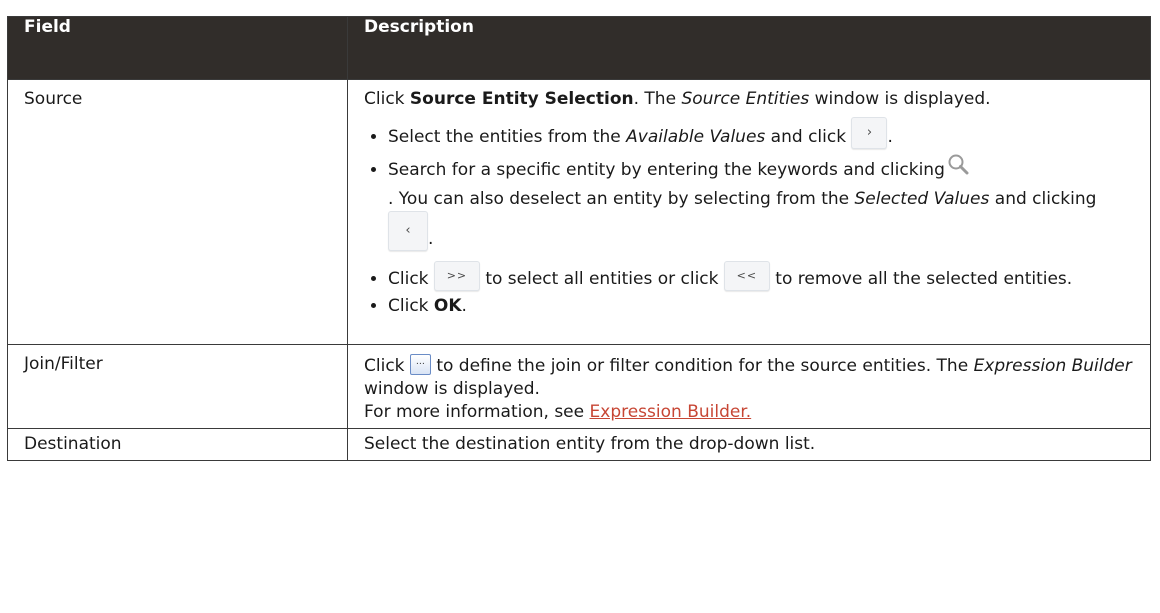 This screenshot has height=613, width=1160. What do you see at coordinates (456, 276) in the screenshot?
I see `select-all-button: >>` at bounding box center [456, 276].